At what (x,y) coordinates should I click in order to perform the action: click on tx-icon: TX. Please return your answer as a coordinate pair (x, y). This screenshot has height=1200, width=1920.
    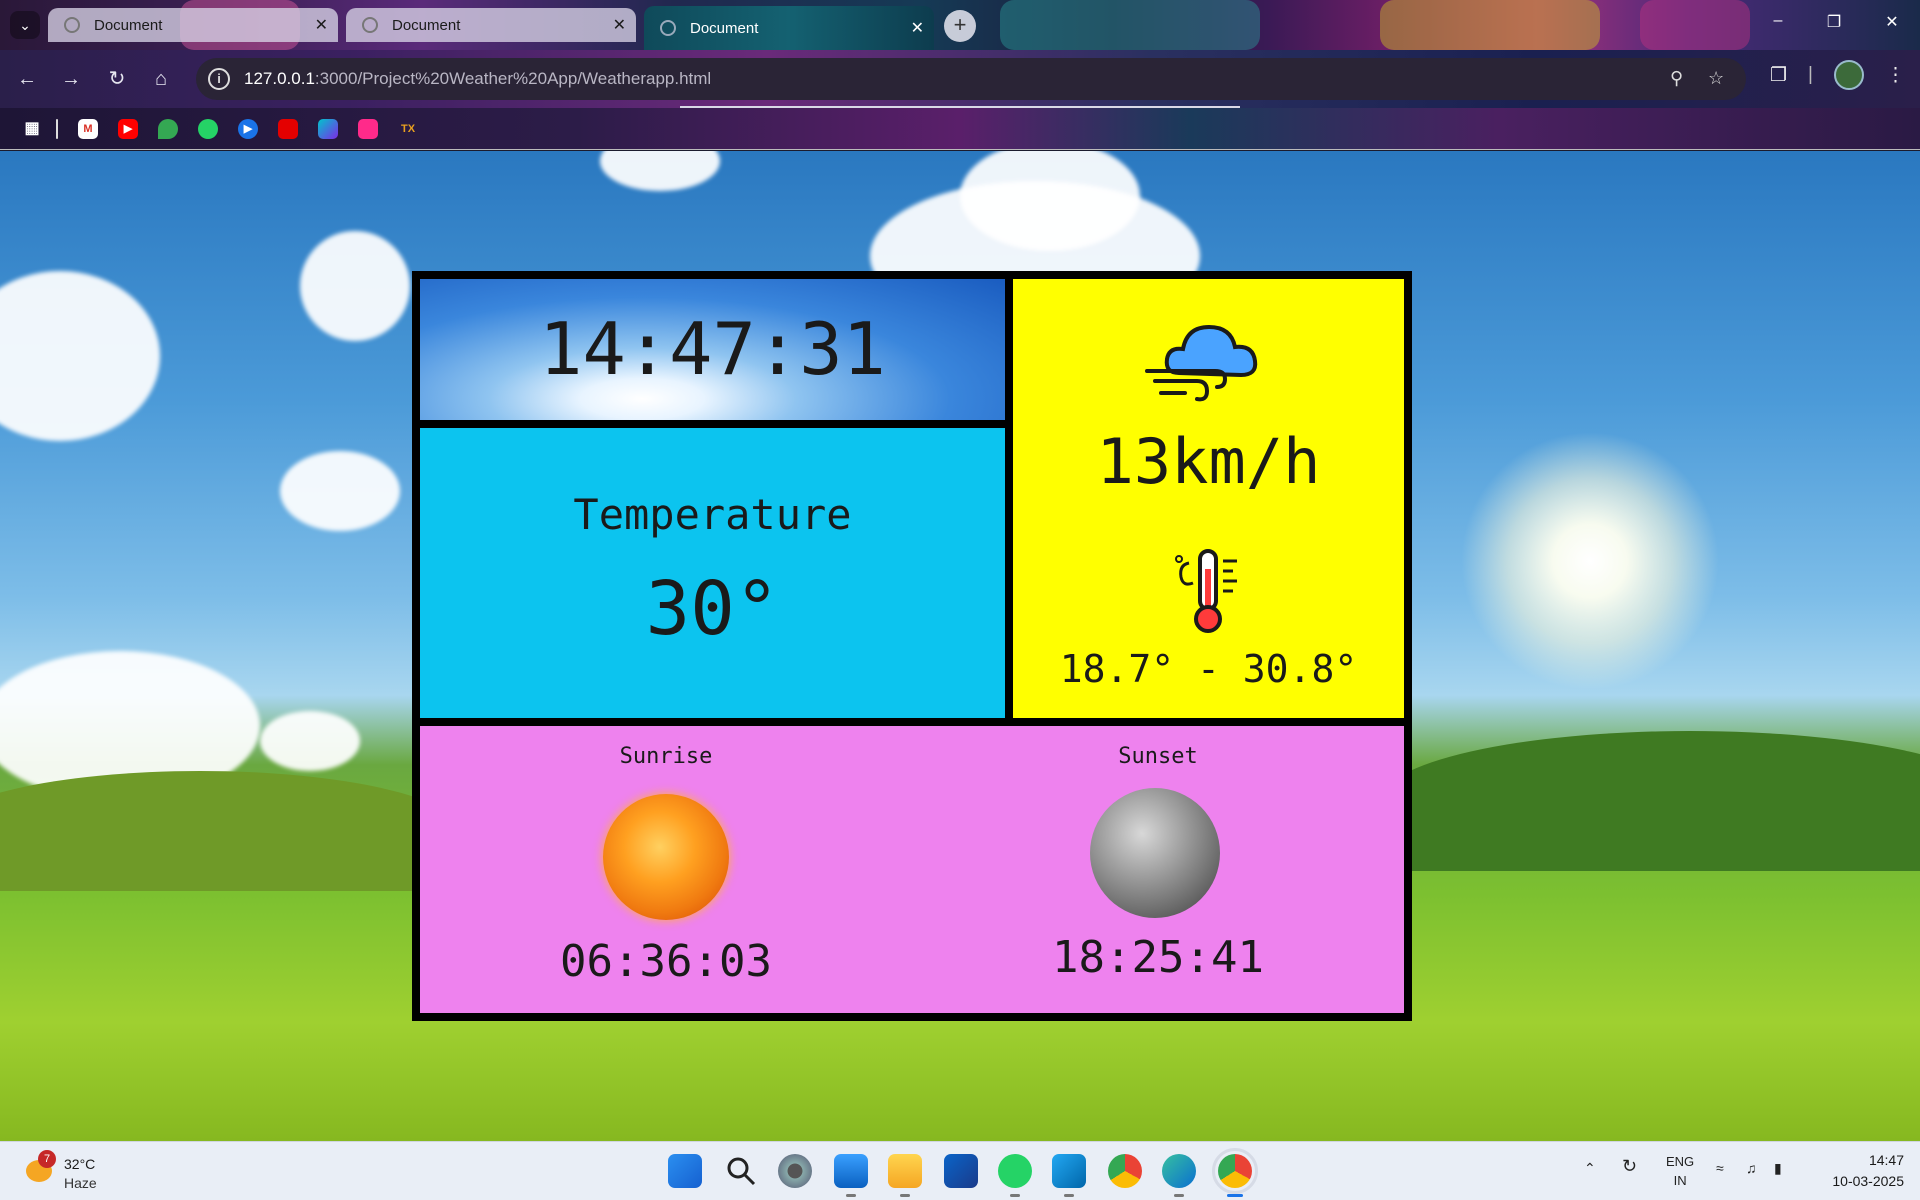
    Looking at the image, I should click on (408, 129).